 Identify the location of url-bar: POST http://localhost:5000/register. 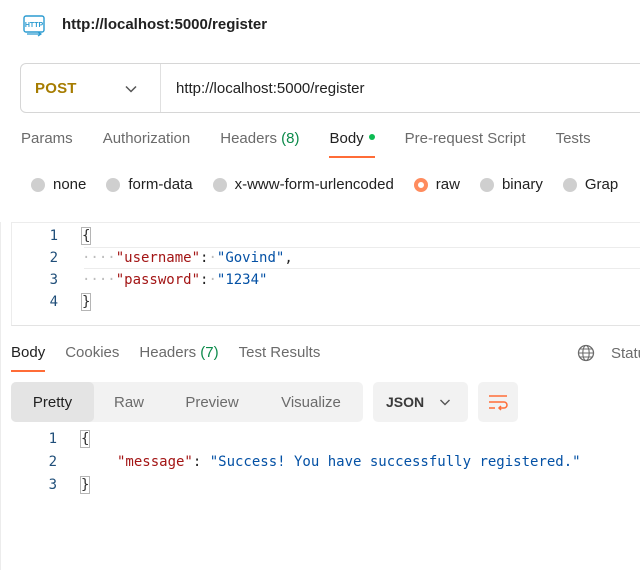
(330, 88).